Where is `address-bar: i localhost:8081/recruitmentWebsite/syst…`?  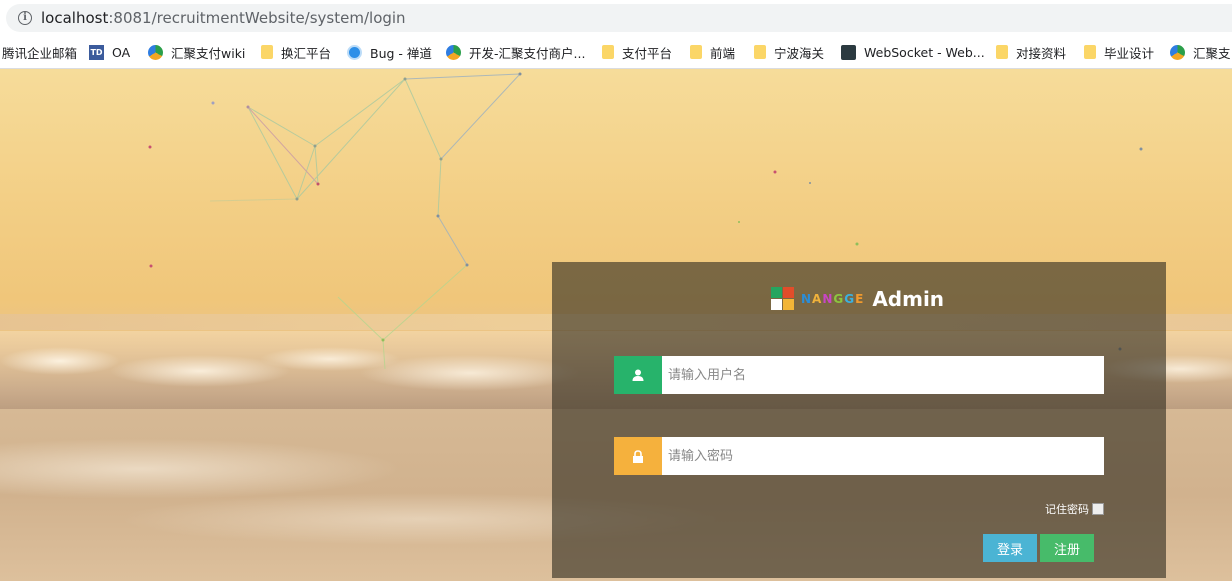 address-bar: i localhost:8081/recruitmentWebsite/syst… is located at coordinates (616, 18).